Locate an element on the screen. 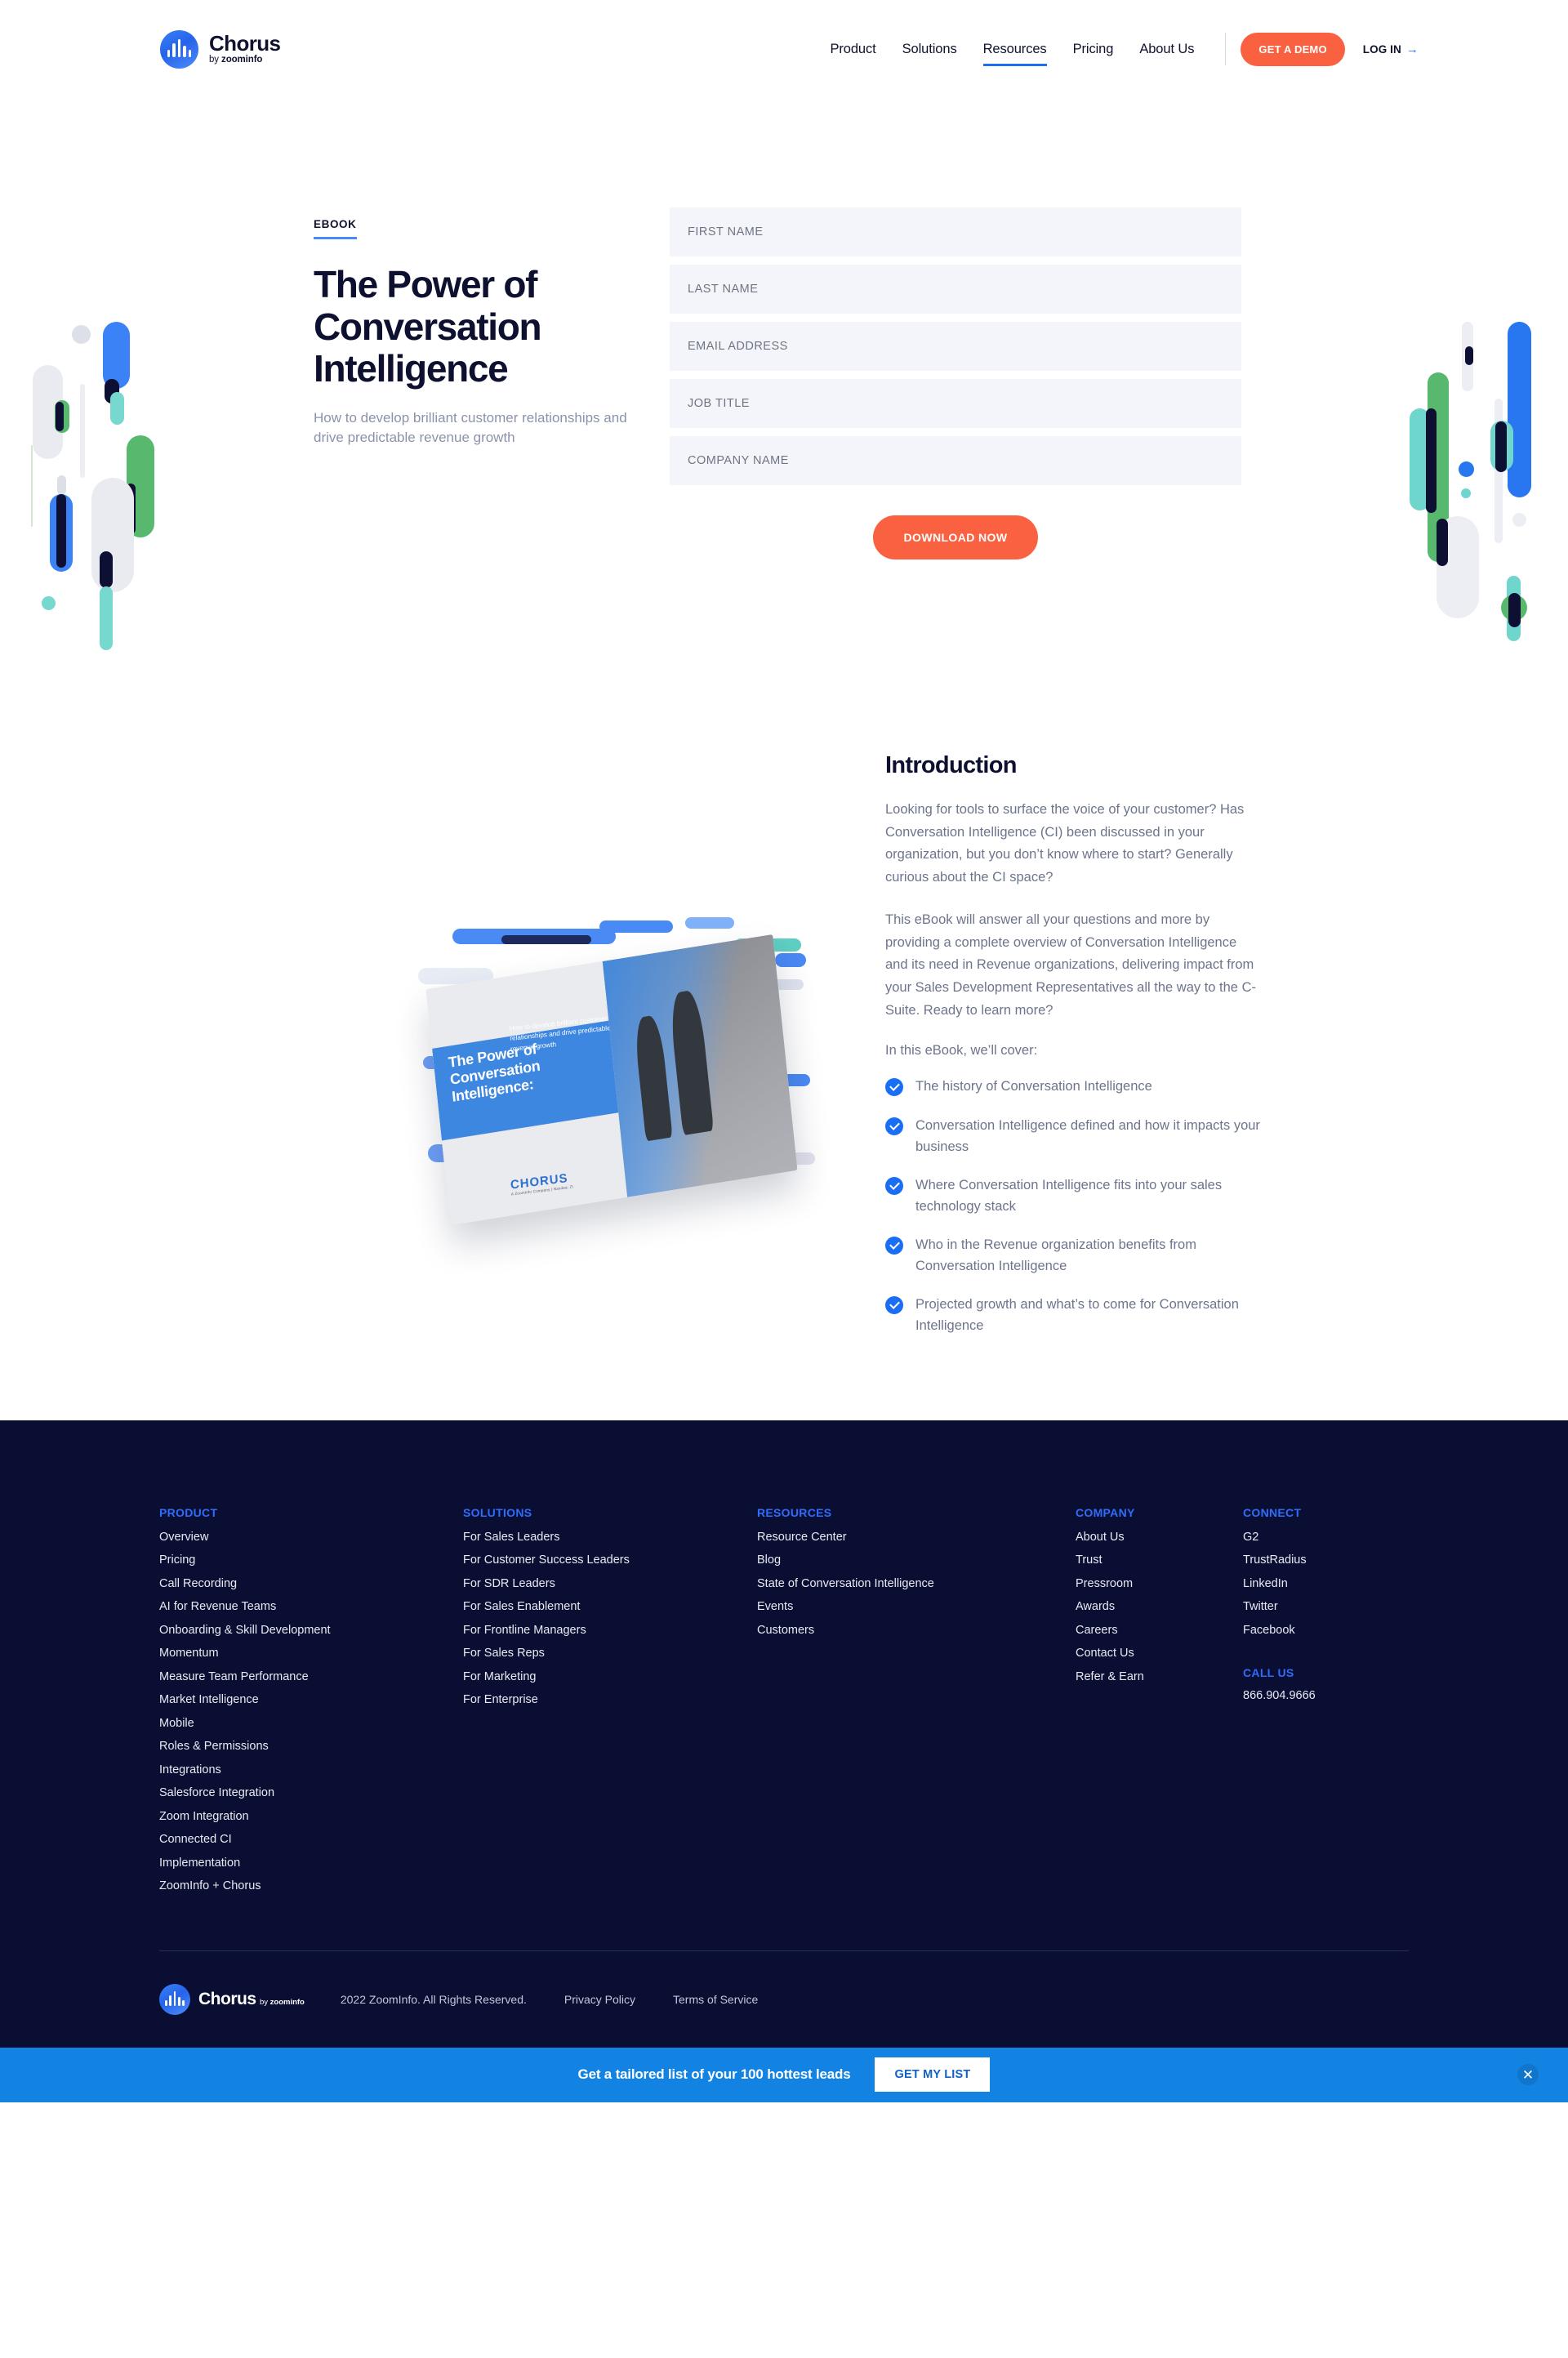 Image resolution: width=1568 pixels, height=2358 pixels. nav-item-product: Product is located at coordinates (853, 49).